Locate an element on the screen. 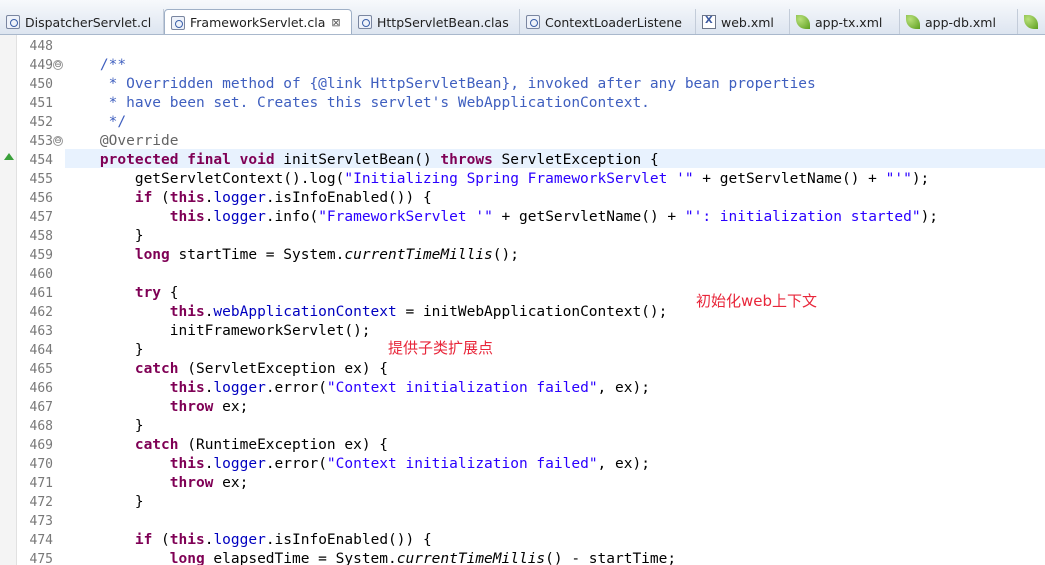 The width and height of the screenshot is (1045, 565). line-number: 465 is located at coordinates (41, 369).